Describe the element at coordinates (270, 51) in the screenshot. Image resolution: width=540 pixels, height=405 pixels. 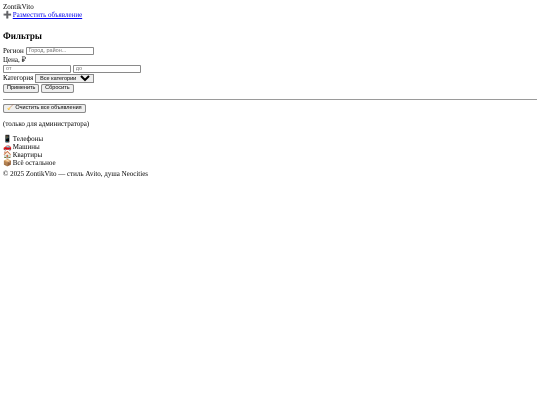
I see `region-row: Регион` at that location.